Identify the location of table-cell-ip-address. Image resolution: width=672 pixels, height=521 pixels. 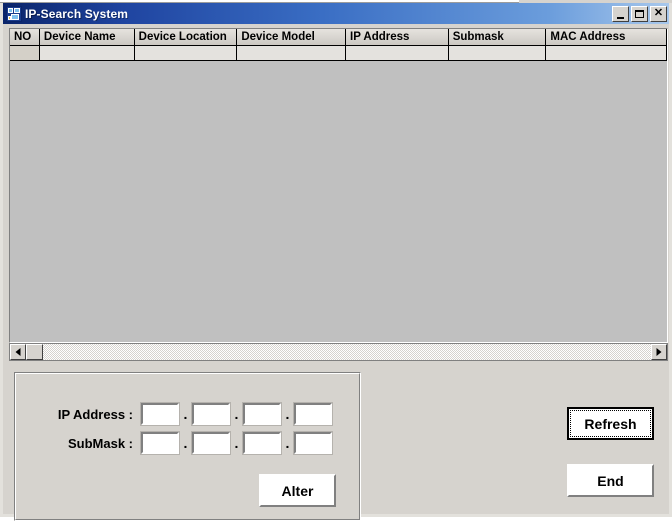
(397, 53).